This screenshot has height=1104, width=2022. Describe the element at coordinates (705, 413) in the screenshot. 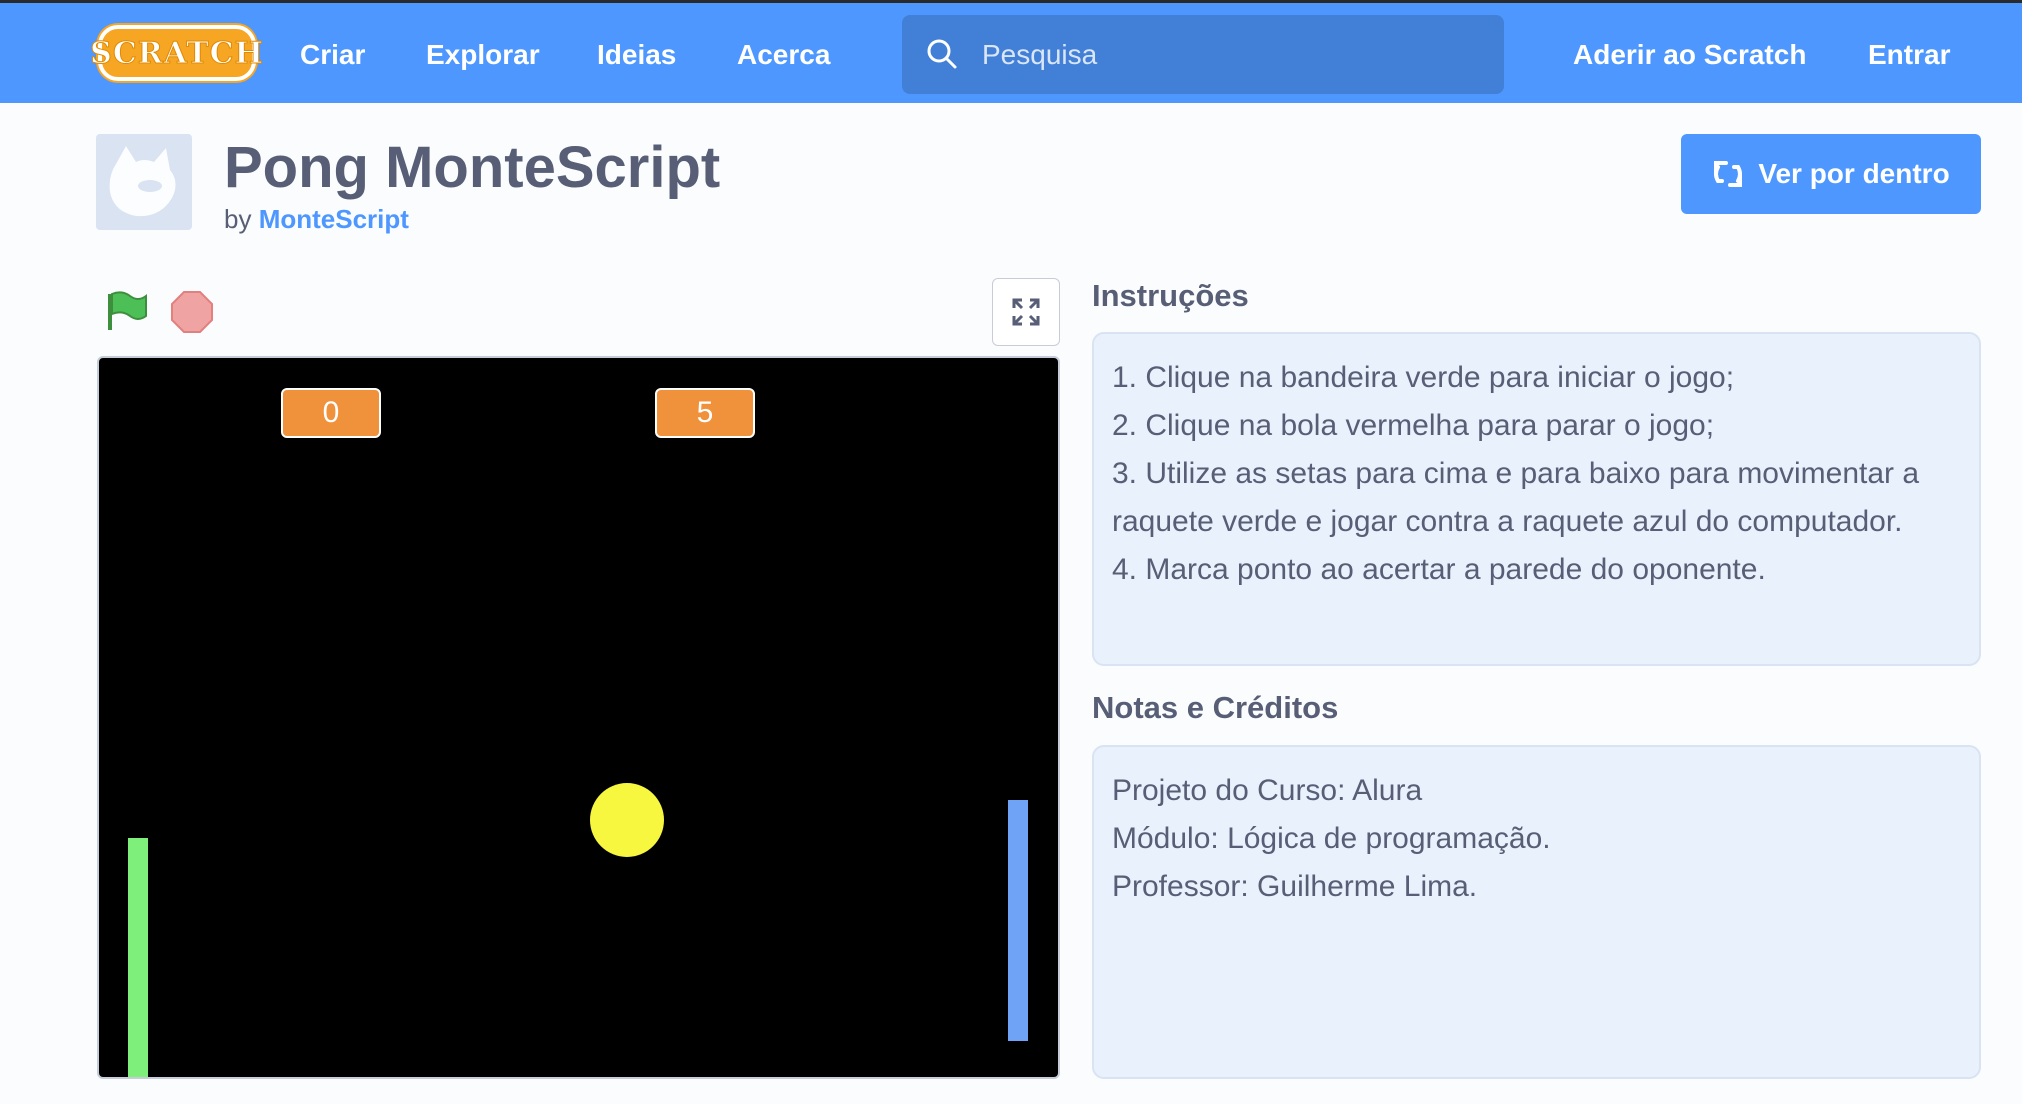

I see `score-right: 5` at that location.